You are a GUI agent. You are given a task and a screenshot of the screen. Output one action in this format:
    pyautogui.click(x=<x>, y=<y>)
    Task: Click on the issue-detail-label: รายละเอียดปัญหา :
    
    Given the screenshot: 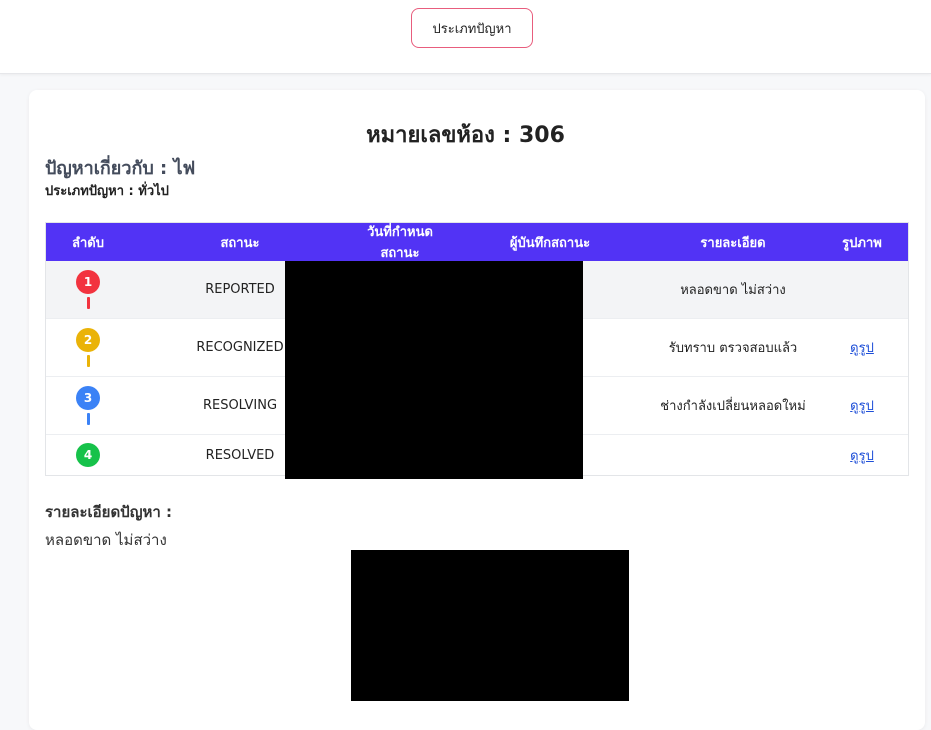 What is the action you would take?
    pyautogui.click(x=109, y=512)
    